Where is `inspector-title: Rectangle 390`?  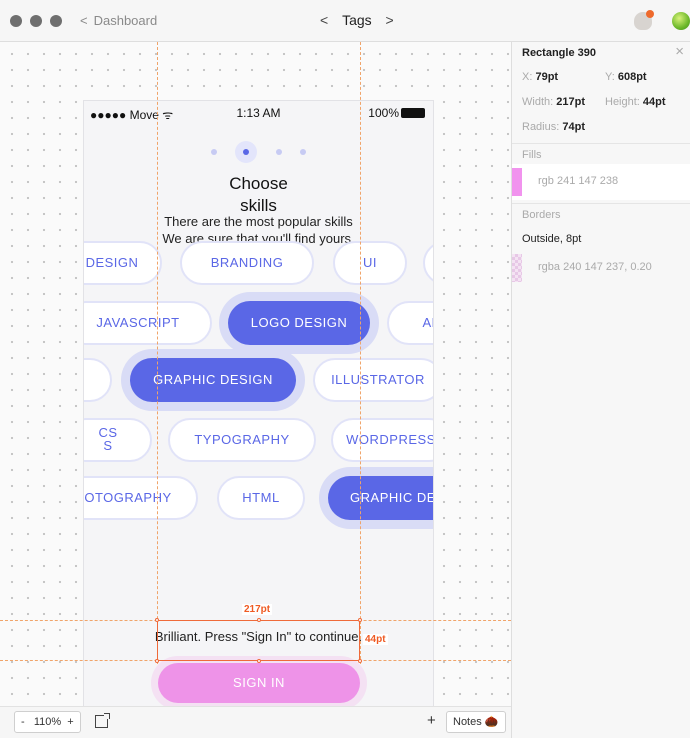
inspector-title: Rectangle 390 is located at coordinates (559, 53).